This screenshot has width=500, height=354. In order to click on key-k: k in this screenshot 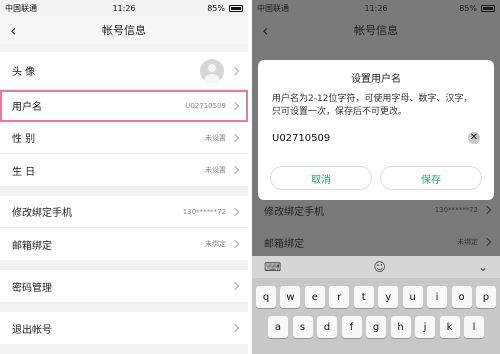, I will do `click(449, 327)`.